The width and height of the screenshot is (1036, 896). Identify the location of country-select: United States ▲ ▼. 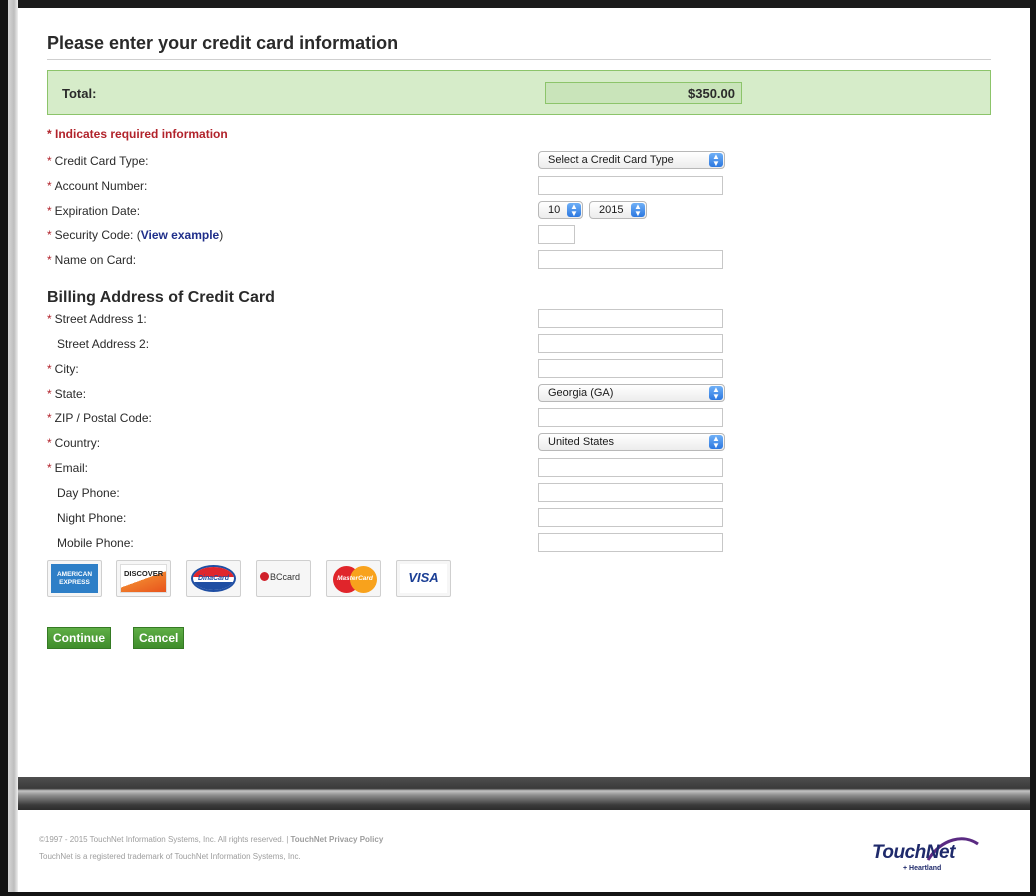
(631, 442).